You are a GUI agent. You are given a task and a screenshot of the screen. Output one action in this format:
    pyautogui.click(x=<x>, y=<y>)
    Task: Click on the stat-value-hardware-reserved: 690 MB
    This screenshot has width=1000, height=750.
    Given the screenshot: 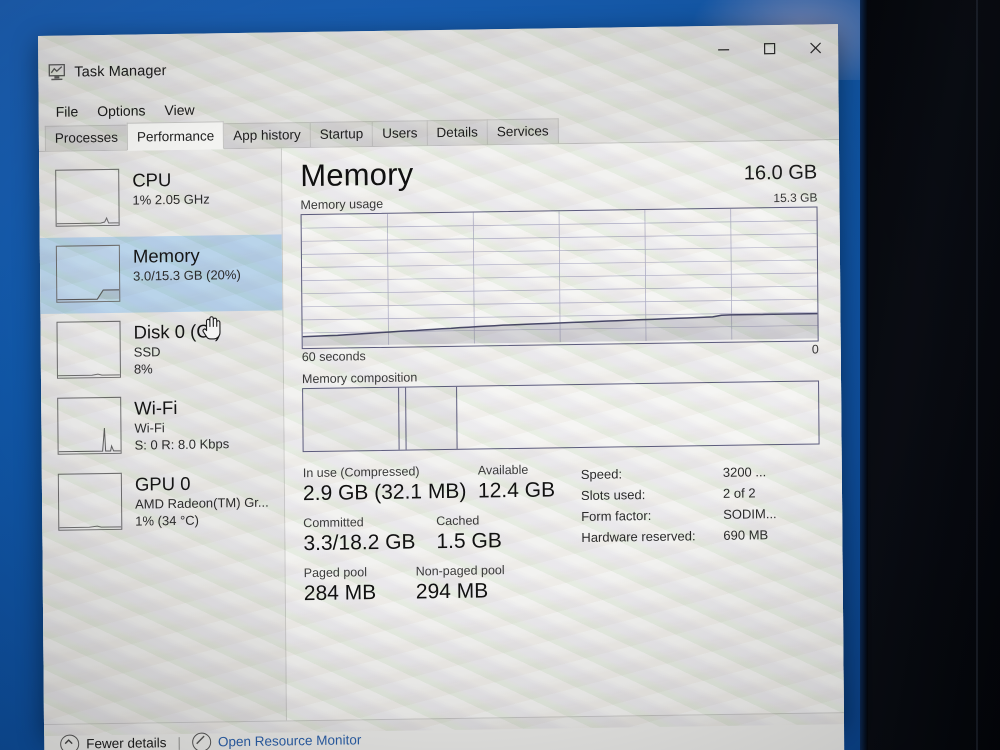 What is the action you would take?
    pyautogui.click(x=746, y=535)
    